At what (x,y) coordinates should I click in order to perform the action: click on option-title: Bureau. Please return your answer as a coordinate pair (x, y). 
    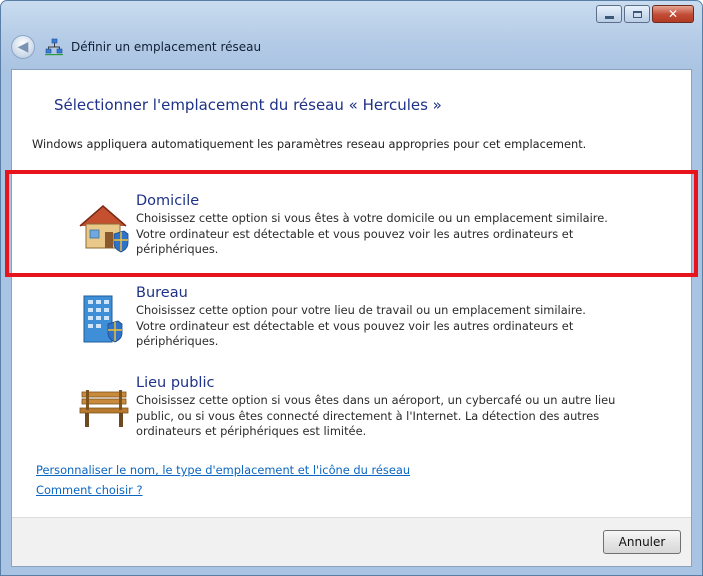
    Looking at the image, I should click on (162, 293).